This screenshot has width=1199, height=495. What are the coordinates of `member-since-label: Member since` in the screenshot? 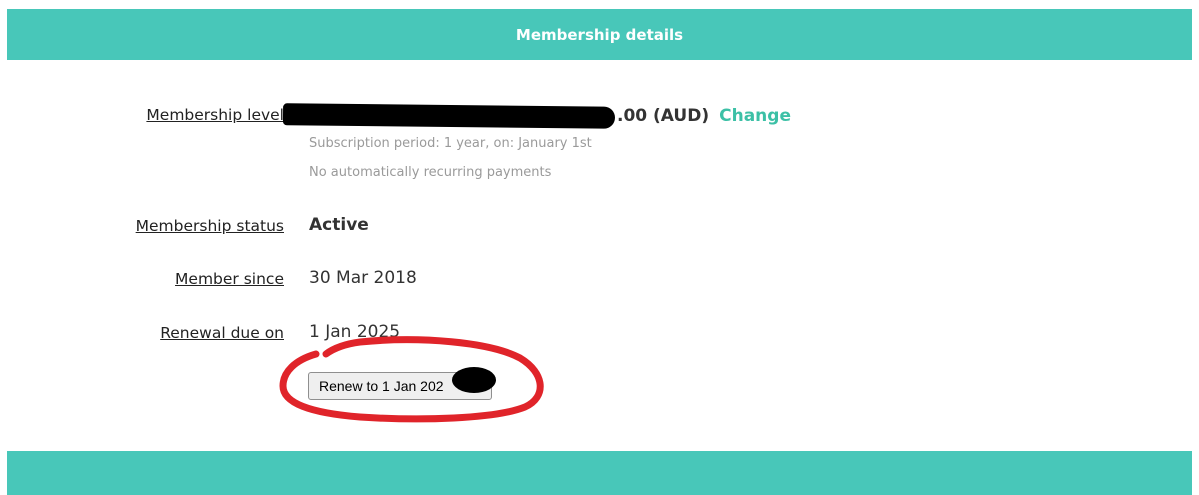 It's located at (229, 279).